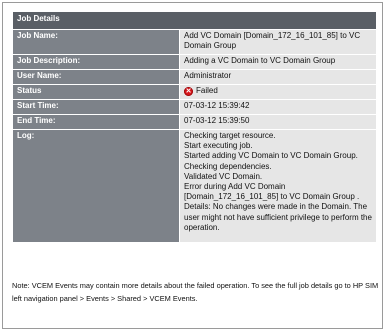 The width and height of the screenshot is (387, 333). What do you see at coordinates (278, 107) in the screenshot?
I see `start-time-value: 07-03-12 15:39:42` at bounding box center [278, 107].